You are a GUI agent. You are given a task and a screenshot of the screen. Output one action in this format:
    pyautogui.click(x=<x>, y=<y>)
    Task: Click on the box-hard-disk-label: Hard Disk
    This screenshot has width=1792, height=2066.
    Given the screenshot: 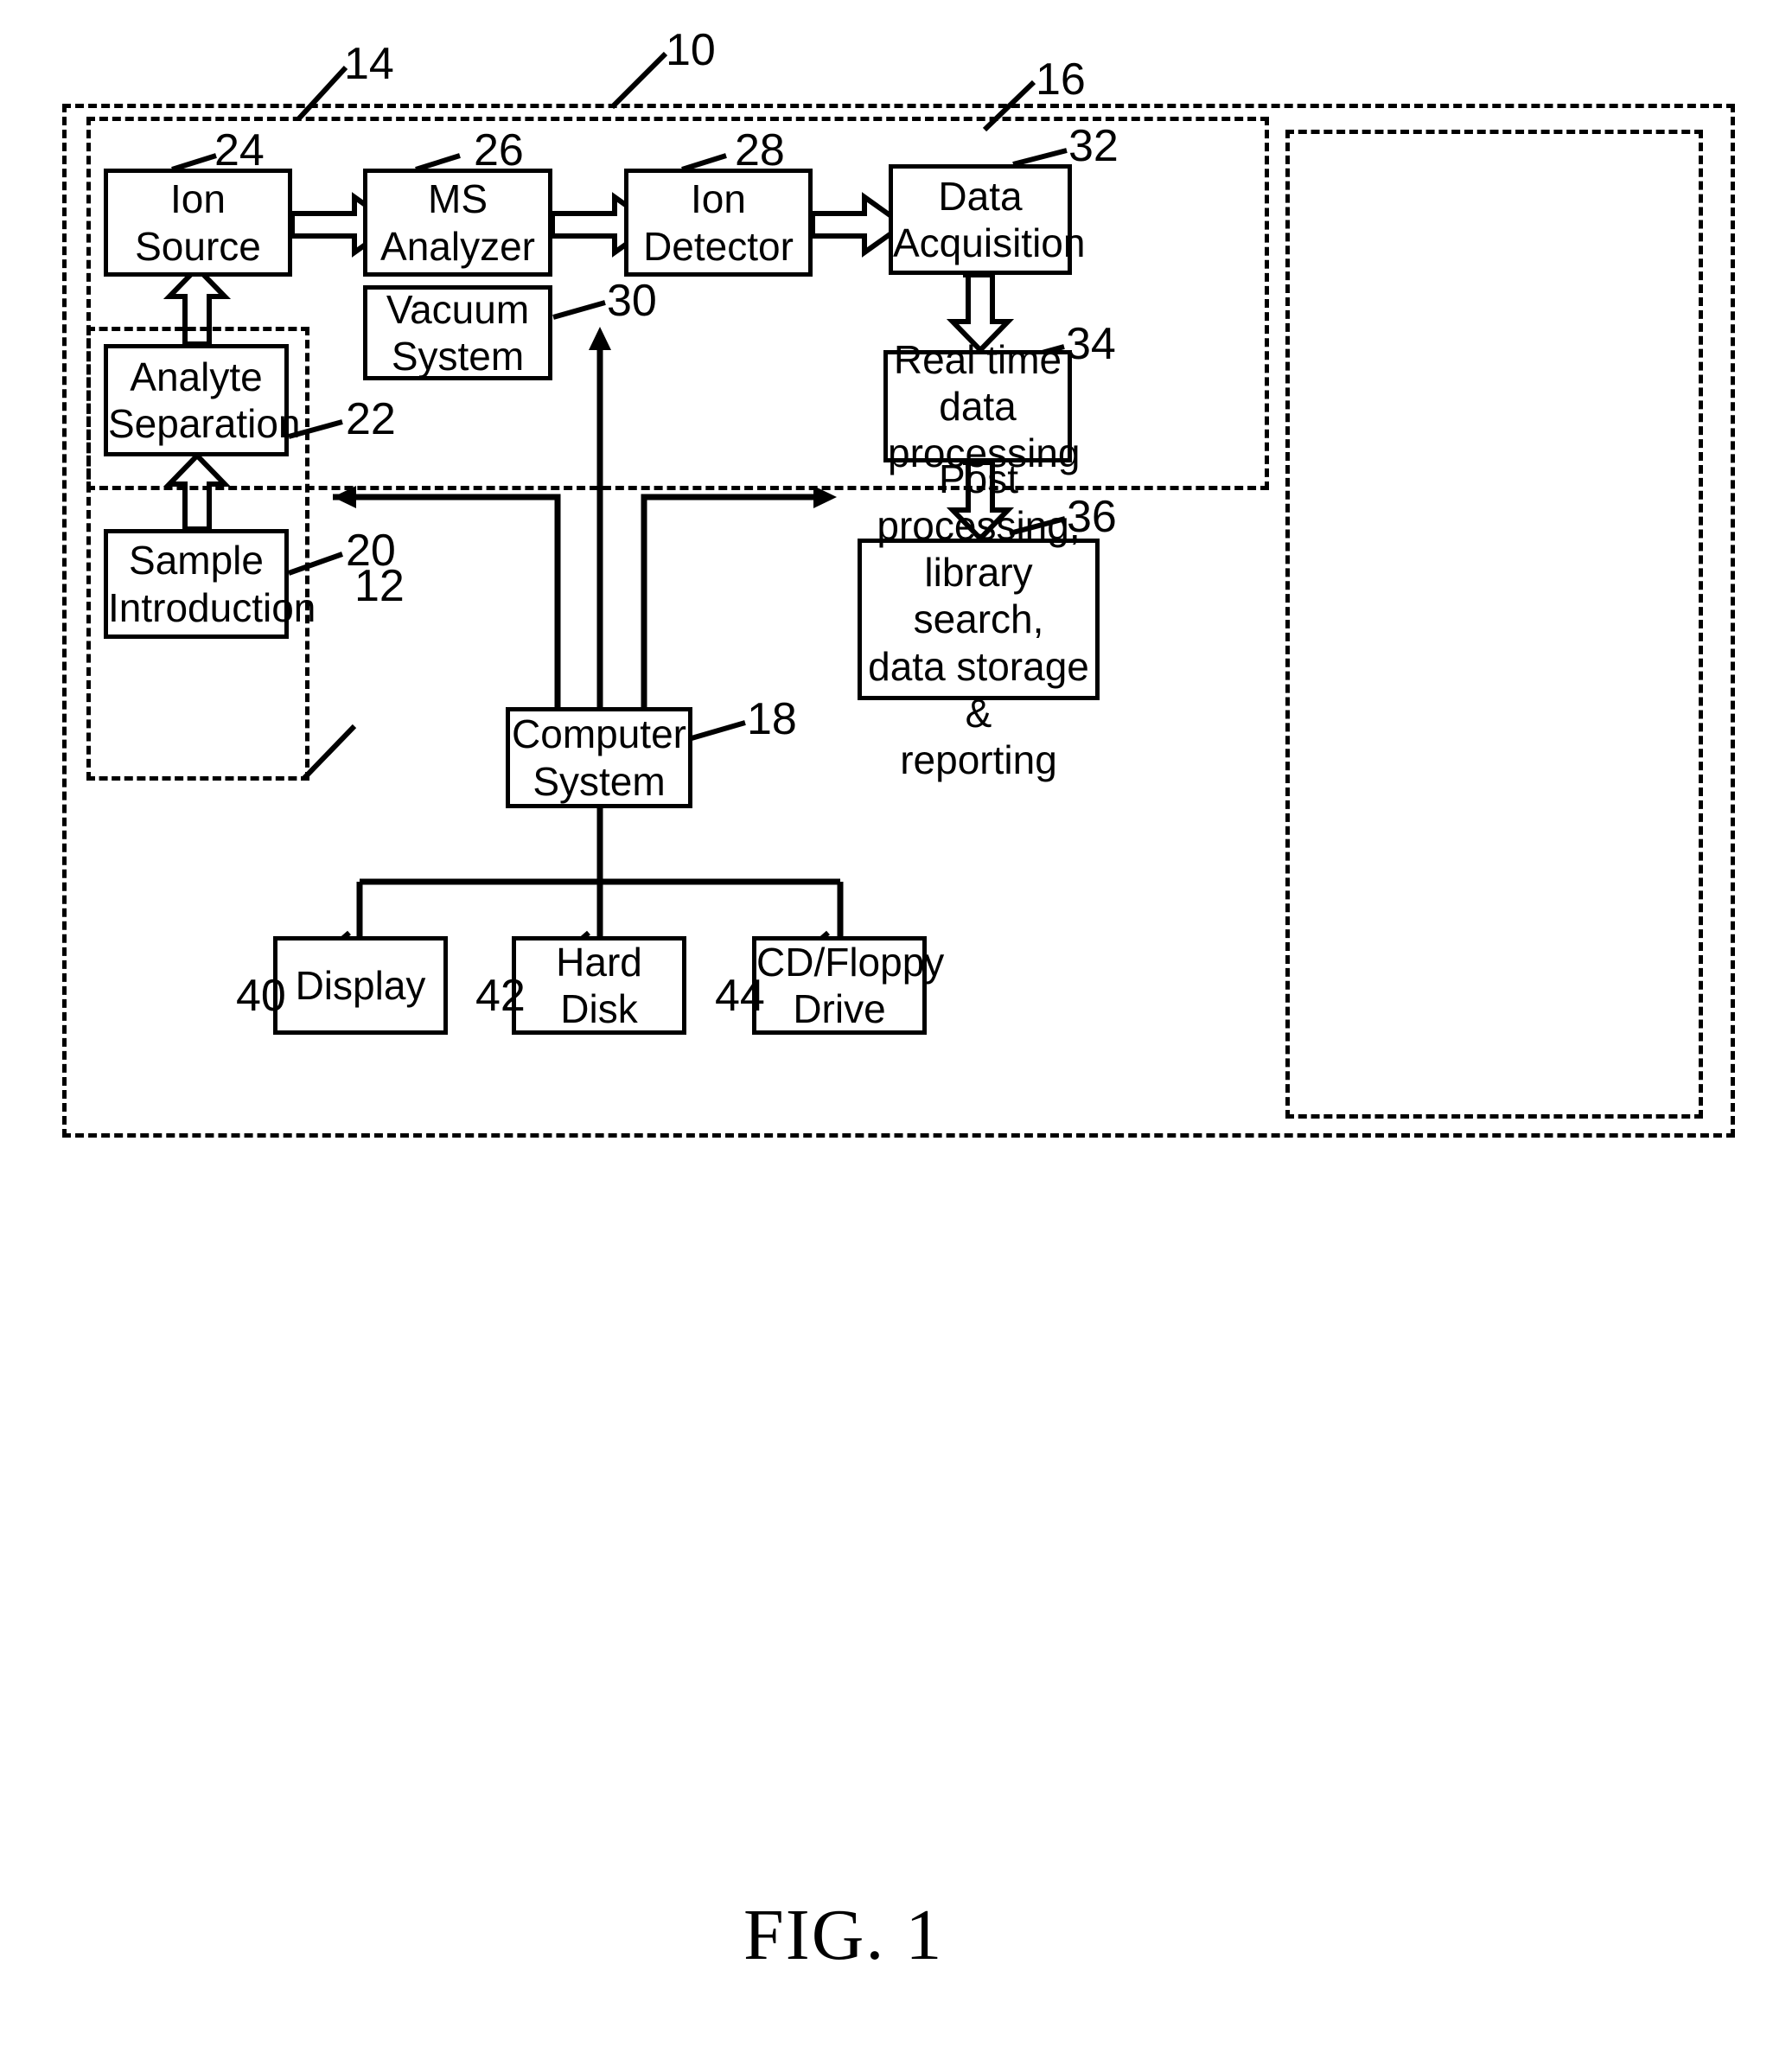 What is the action you would take?
    pyautogui.click(x=599, y=985)
    